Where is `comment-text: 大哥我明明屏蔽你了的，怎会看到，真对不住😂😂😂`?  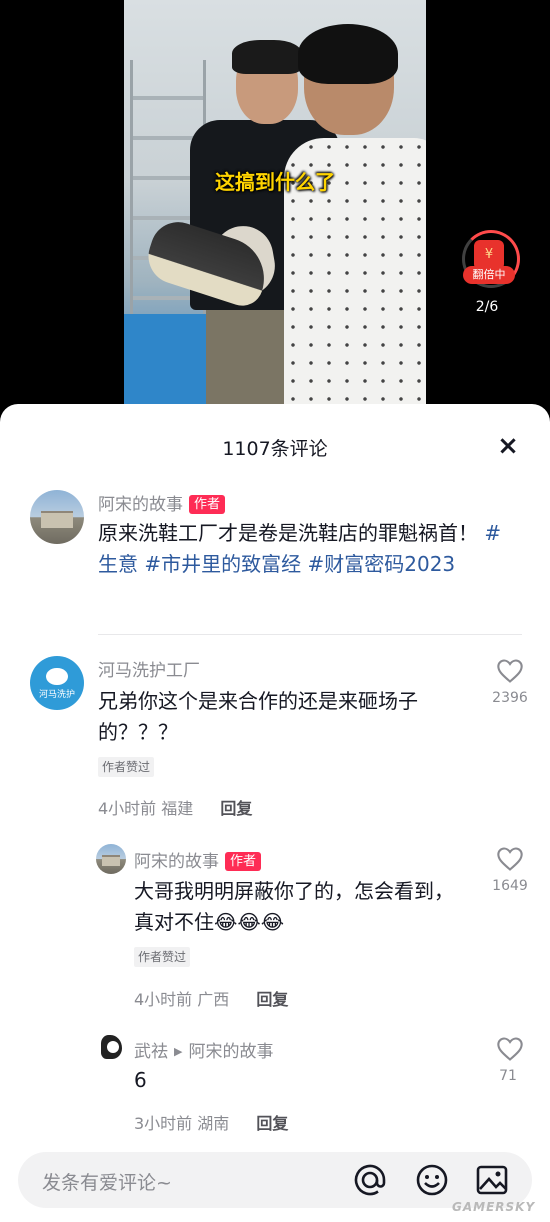 comment-text: 大哥我明明屏蔽你了的，怎会看到，真对不住😂😂😂 is located at coordinates (294, 906).